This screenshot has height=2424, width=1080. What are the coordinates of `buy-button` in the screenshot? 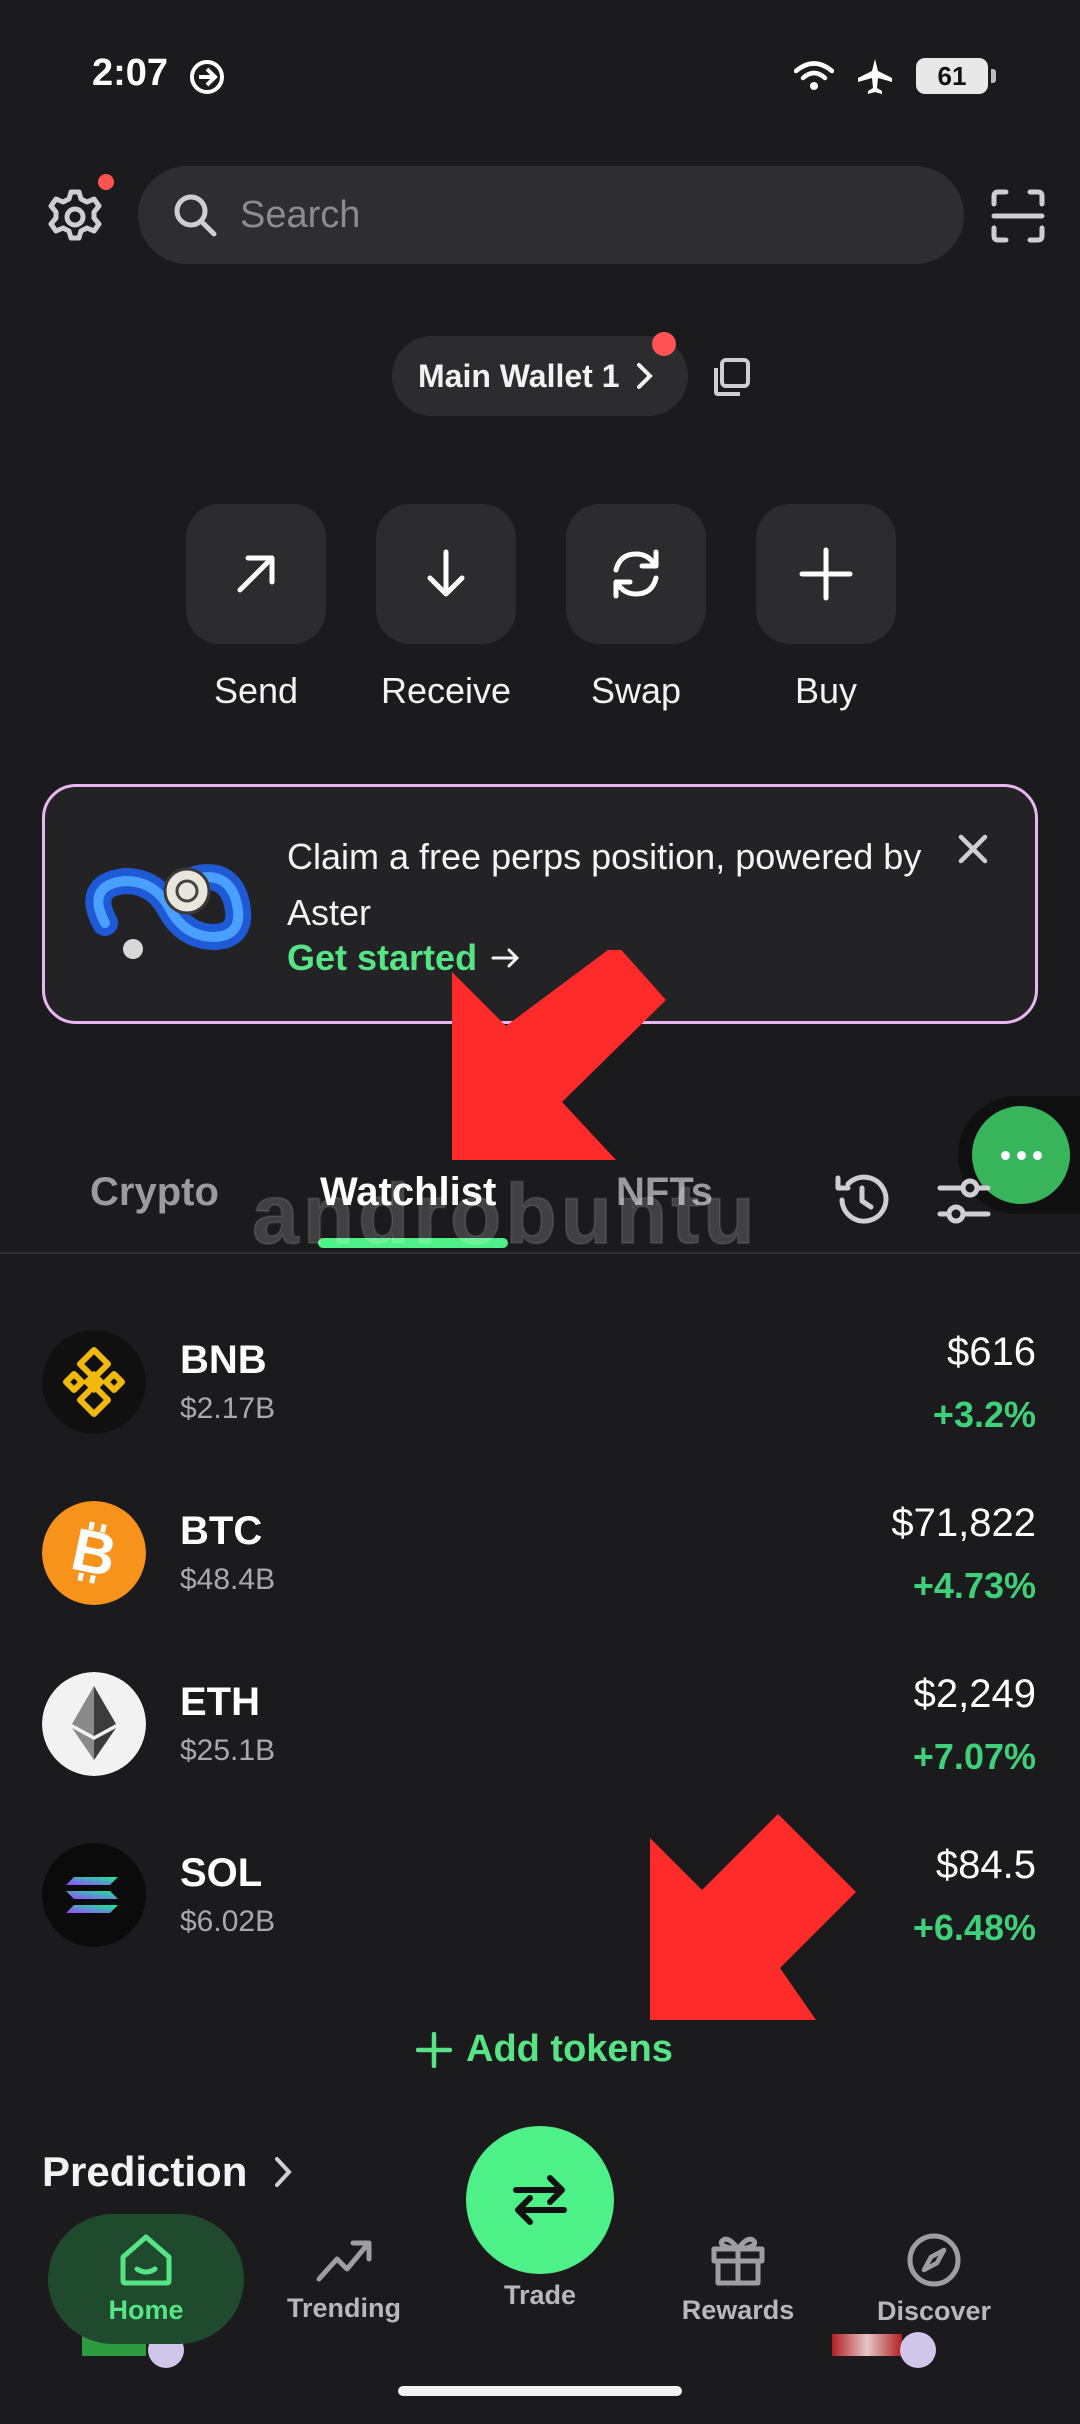 It's located at (826, 574).